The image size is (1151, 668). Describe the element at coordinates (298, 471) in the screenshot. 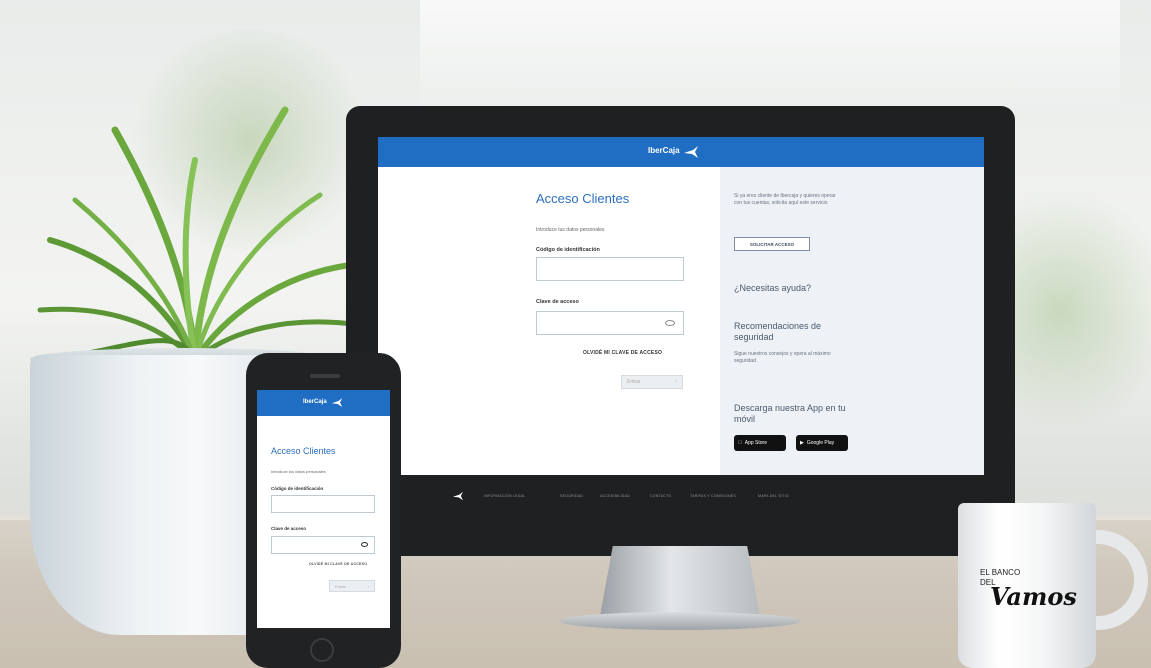

I see `phone-login-intro: Introduce tus datos personales` at that location.